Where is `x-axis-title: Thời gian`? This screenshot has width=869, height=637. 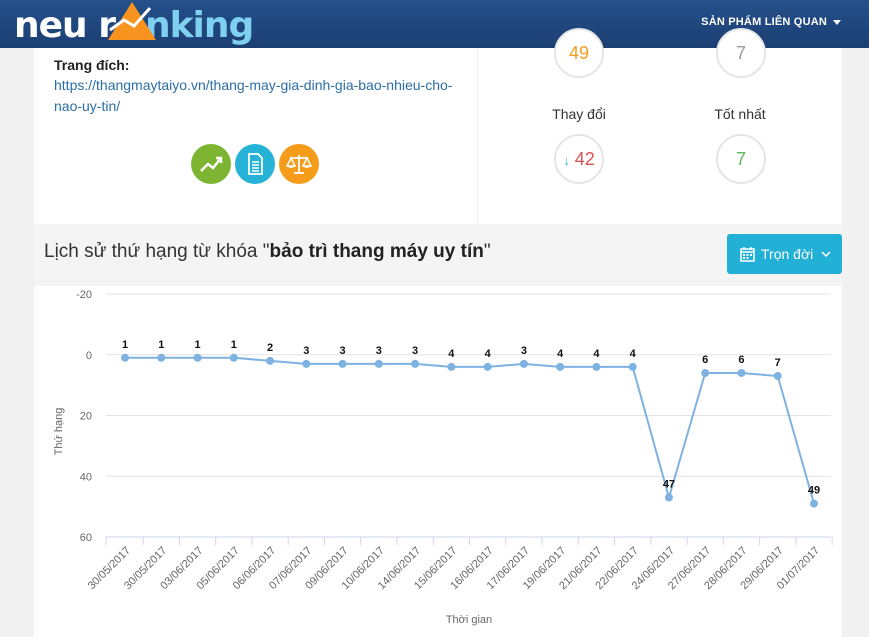 x-axis-title: Thời gian is located at coordinates (469, 620).